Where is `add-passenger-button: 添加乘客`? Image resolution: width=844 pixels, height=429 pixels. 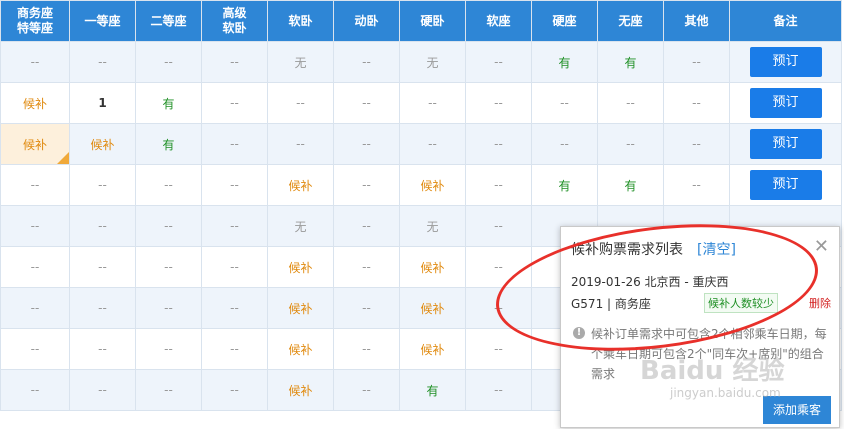
add-passenger-button: 添加乘客 is located at coordinates (797, 410).